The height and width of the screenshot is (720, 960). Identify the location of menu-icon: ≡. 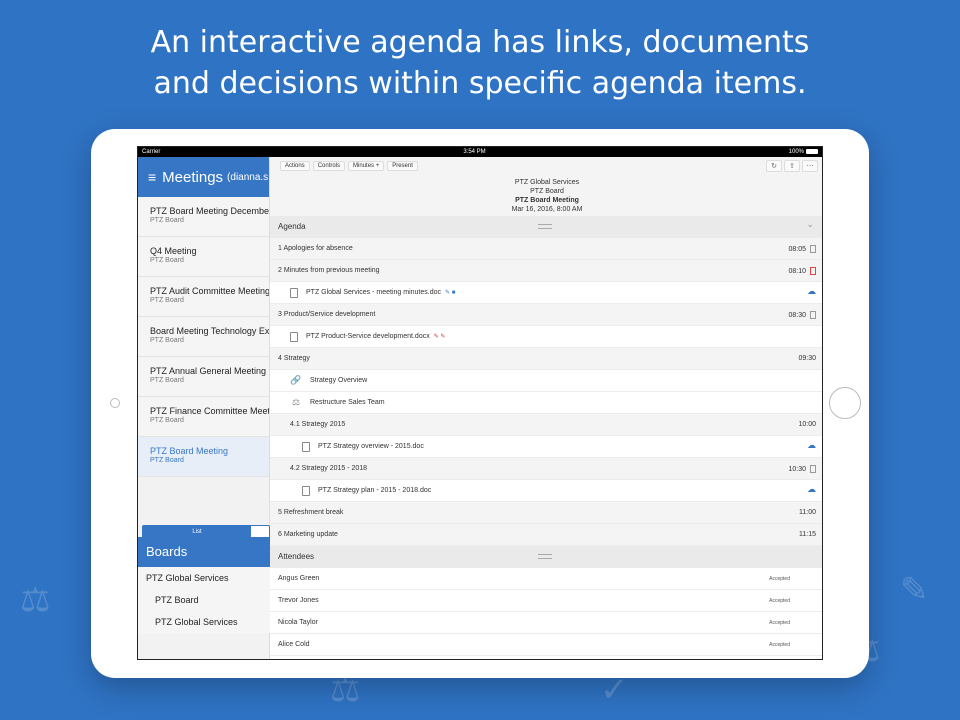
(152, 177).